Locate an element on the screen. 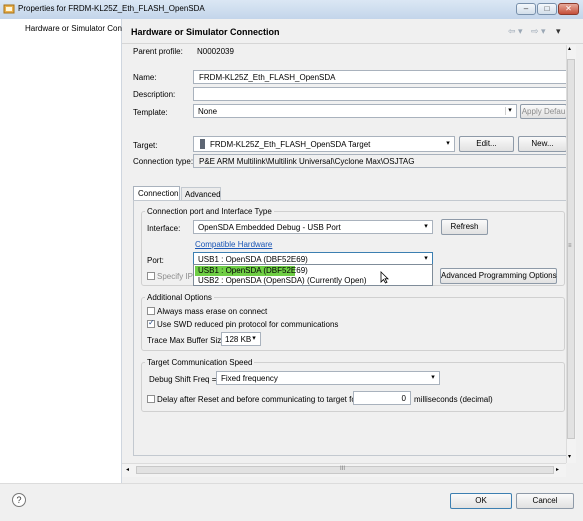 The width and height of the screenshot is (583, 521). delay-checkbox is located at coordinates (151, 399).